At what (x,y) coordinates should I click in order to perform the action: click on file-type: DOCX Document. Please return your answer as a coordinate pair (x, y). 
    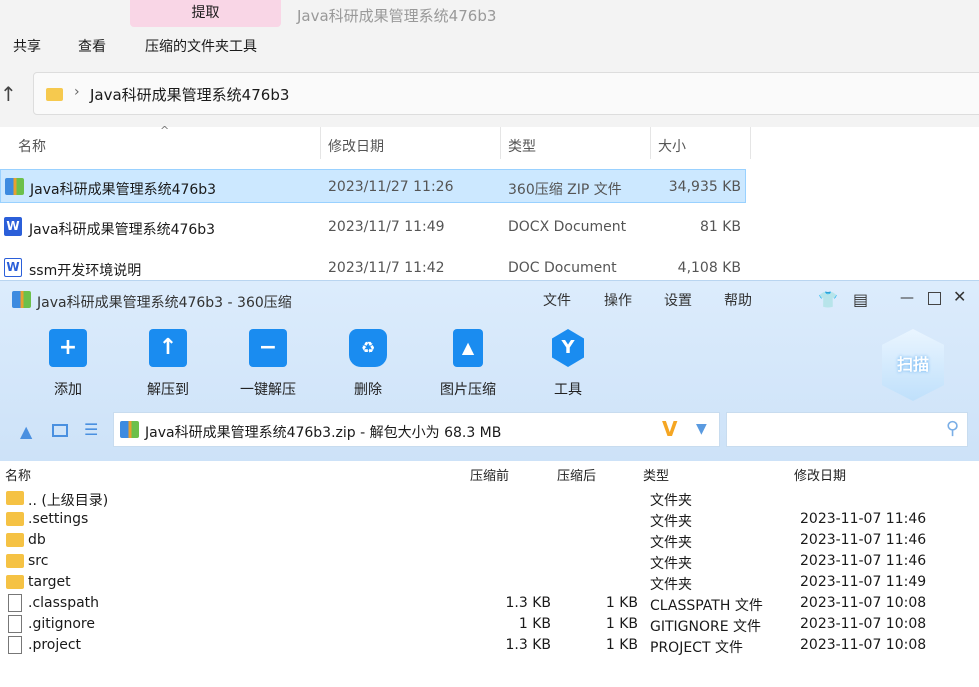
    Looking at the image, I should click on (567, 227).